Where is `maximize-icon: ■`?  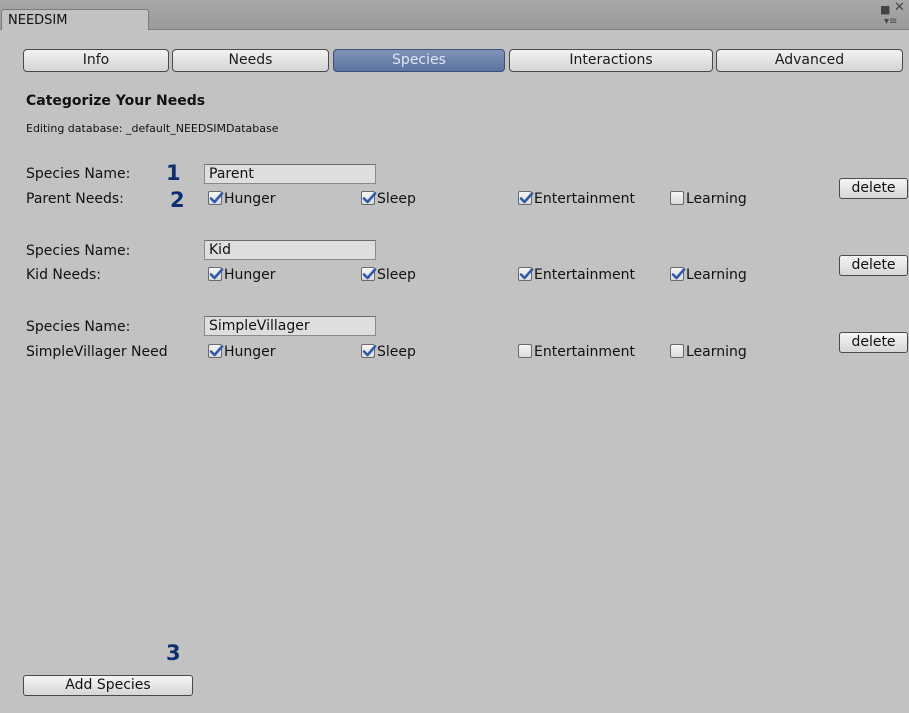 maximize-icon: ■ is located at coordinates (885, 9).